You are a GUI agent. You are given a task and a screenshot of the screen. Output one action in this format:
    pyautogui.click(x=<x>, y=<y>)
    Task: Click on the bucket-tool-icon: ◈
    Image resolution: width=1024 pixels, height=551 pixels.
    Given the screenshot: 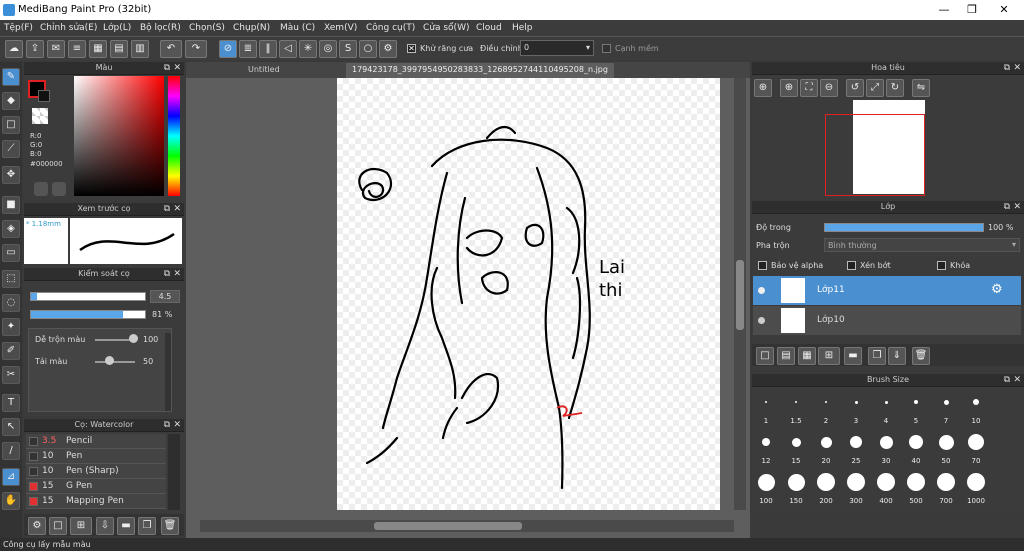 What is the action you would take?
    pyautogui.click(x=11, y=229)
    